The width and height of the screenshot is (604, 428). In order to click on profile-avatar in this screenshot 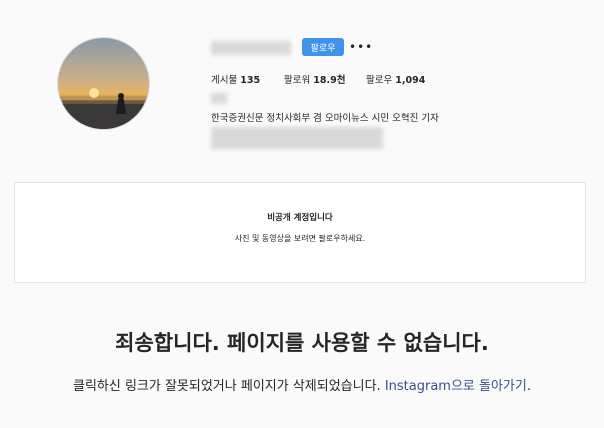, I will do `click(103, 83)`.